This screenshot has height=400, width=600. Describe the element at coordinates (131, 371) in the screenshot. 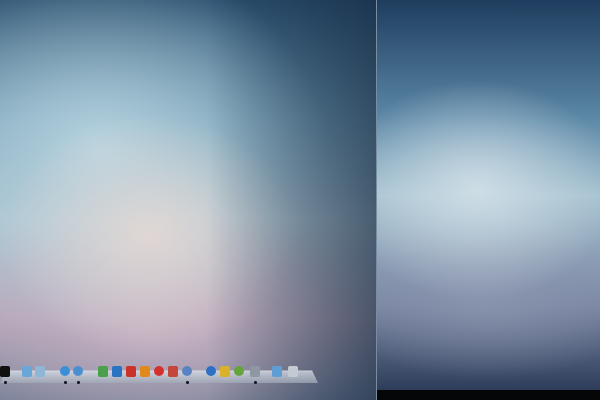

I see `app-red-icon` at that location.